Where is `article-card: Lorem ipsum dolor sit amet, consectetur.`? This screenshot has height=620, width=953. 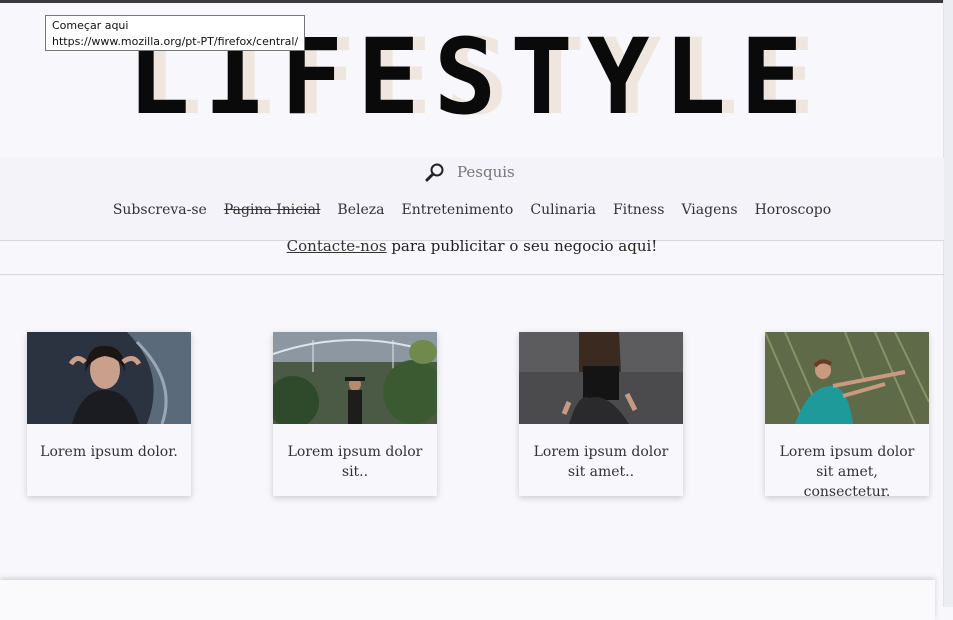
article-card: Lorem ipsum dolor sit amet, consectetur. is located at coordinates (847, 416).